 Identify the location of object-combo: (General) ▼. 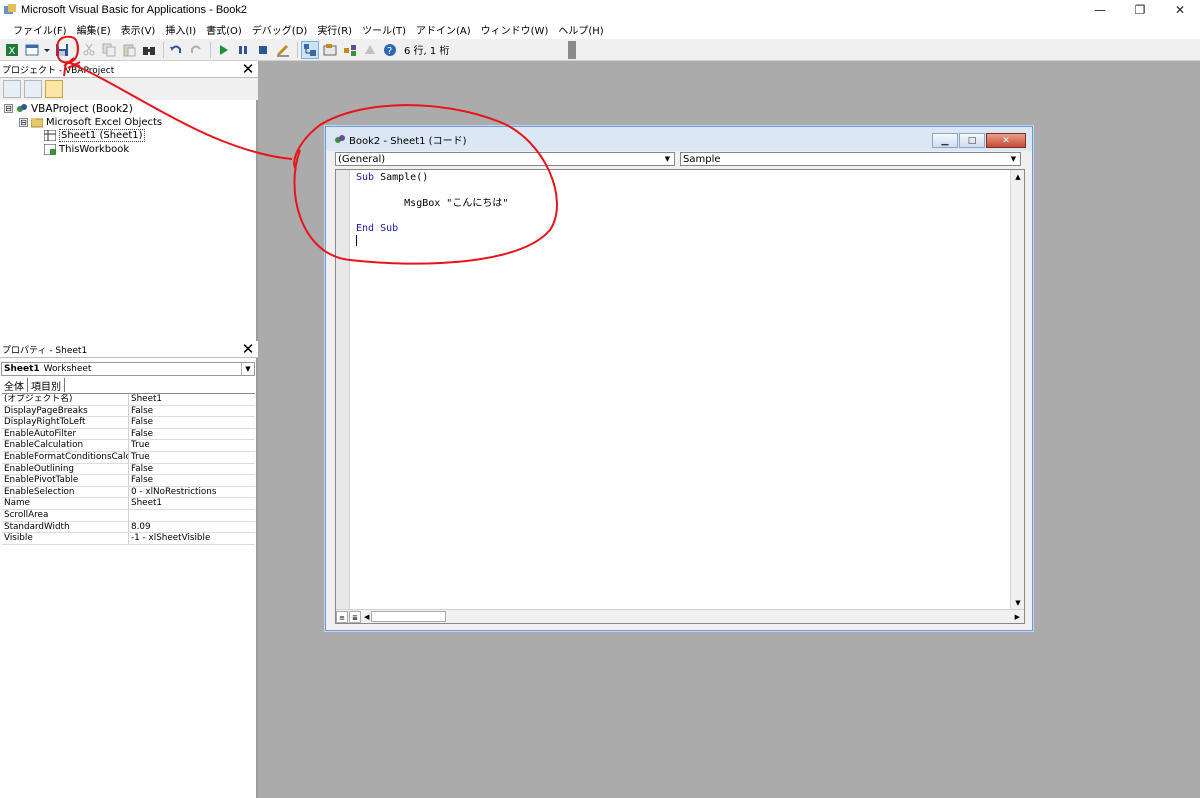
(505, 159).